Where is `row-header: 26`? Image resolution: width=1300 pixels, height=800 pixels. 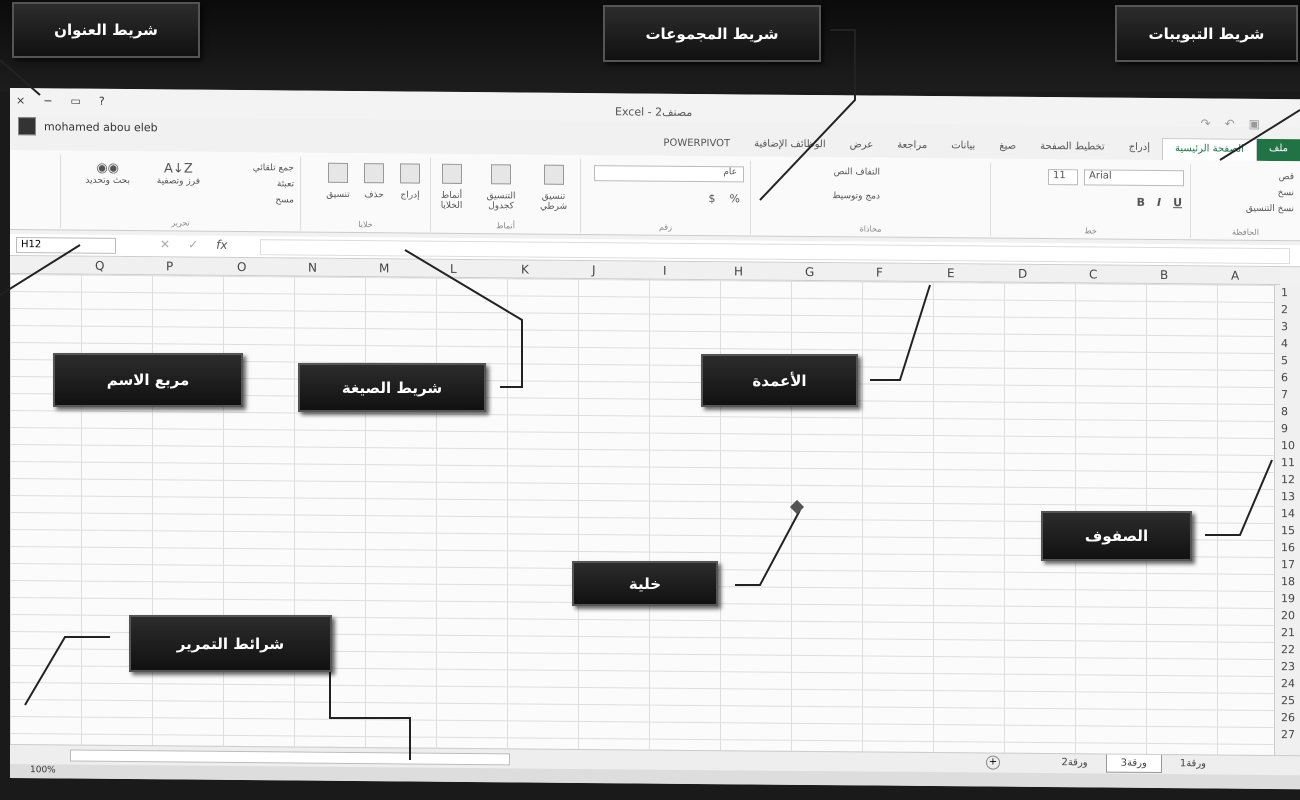 row-header: 26 is located at coordinates (1288, 717).